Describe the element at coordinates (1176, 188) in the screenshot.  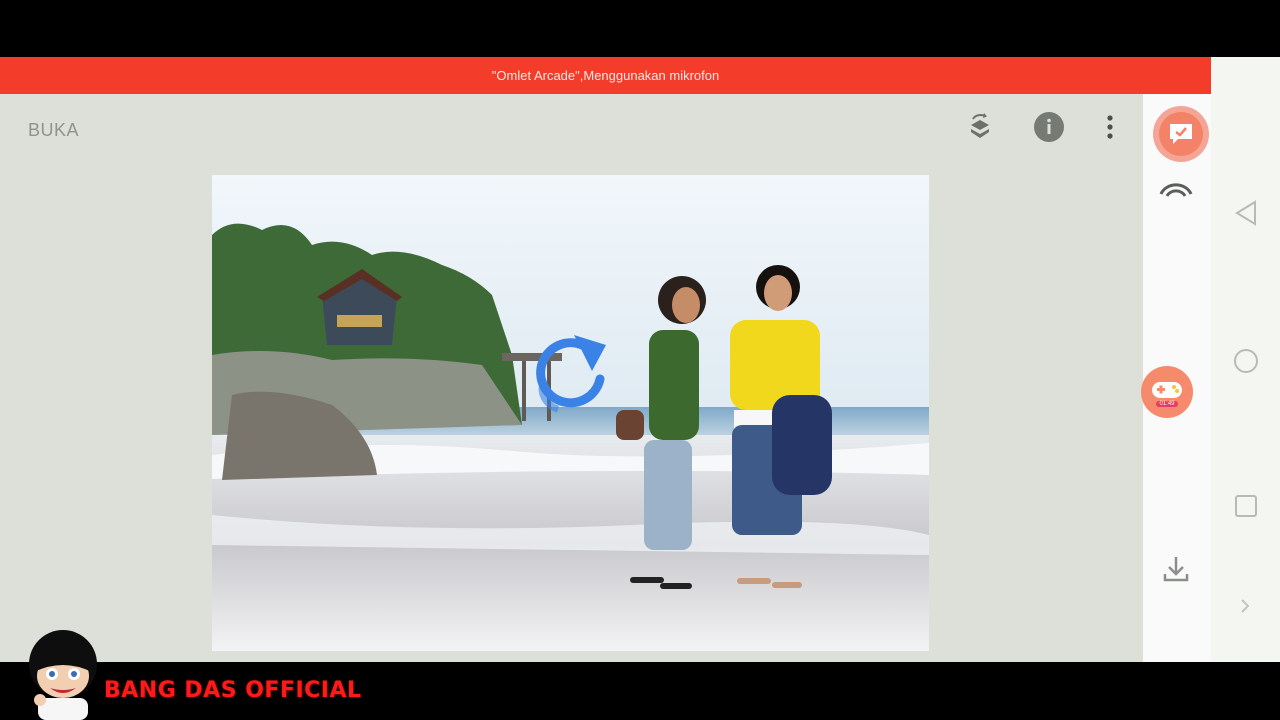
I see `omlet-wifi-icon` at that location.